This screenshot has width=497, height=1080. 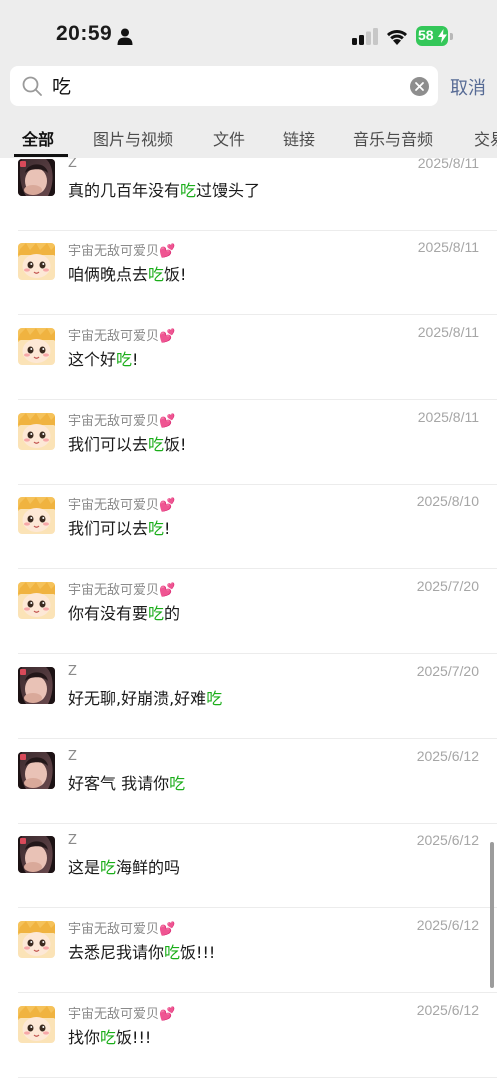 What do you see at coordinates (228, 190) in the screenshot?
I see `message-text-after: 过馒头了` at bounding box center [228, 190].